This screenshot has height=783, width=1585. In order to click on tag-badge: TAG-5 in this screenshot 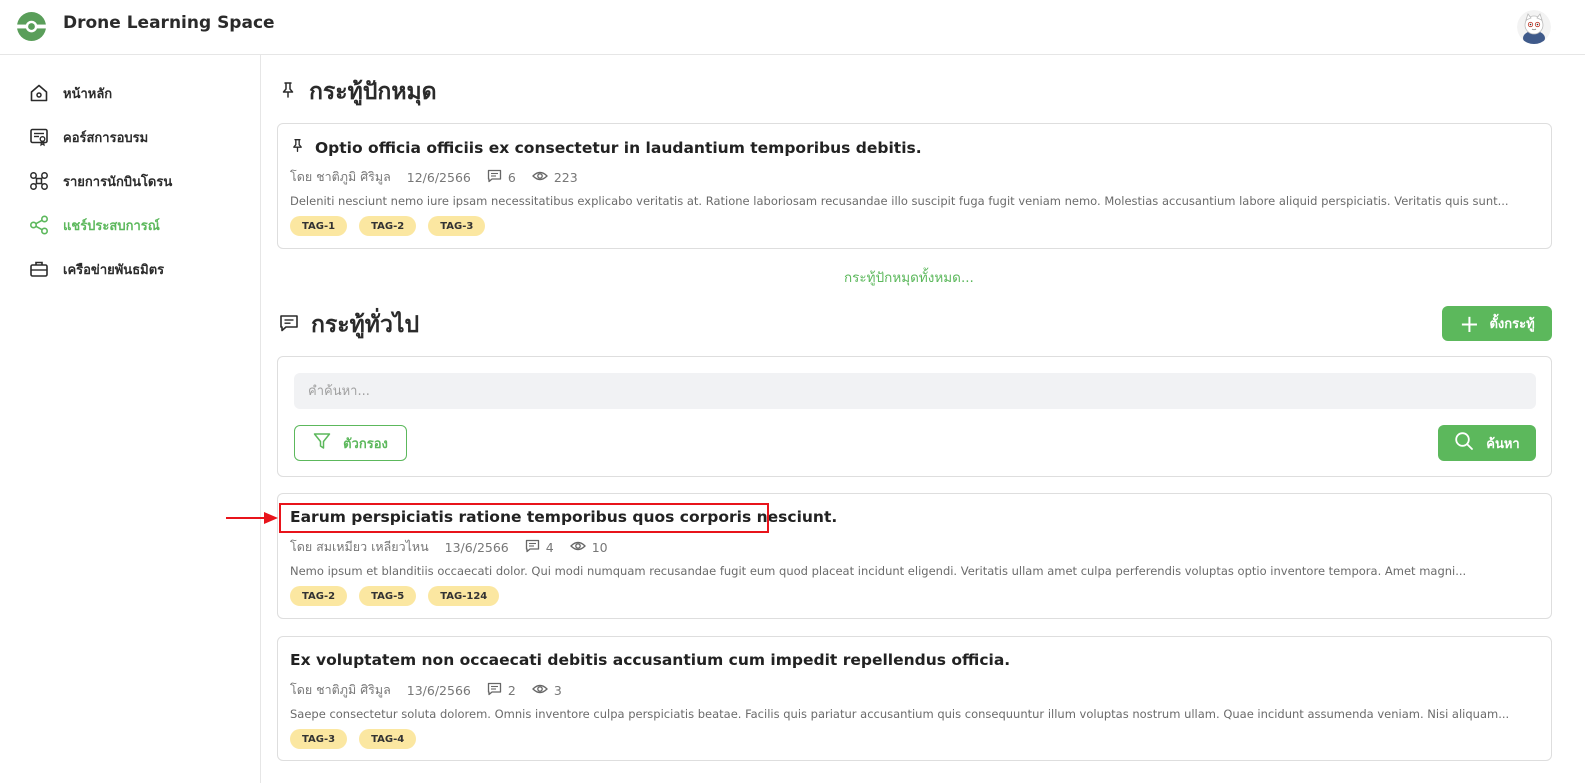, I will do `click(388, 596)`.